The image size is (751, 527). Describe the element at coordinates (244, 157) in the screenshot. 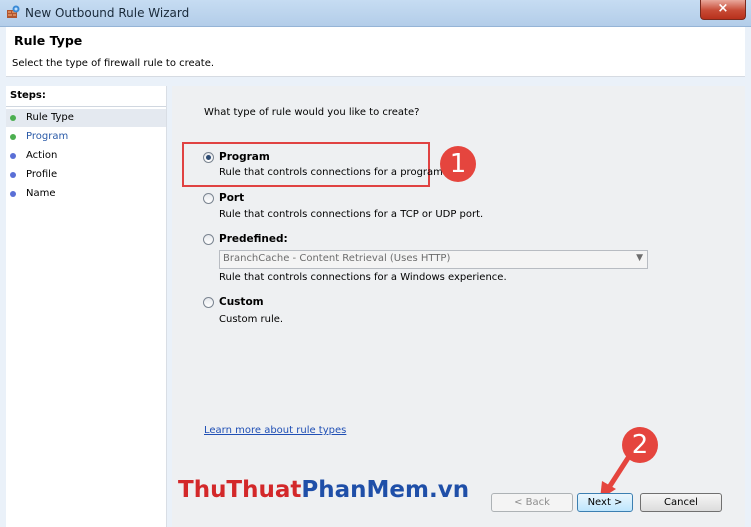

I see `program-option-label: Program` at that location.